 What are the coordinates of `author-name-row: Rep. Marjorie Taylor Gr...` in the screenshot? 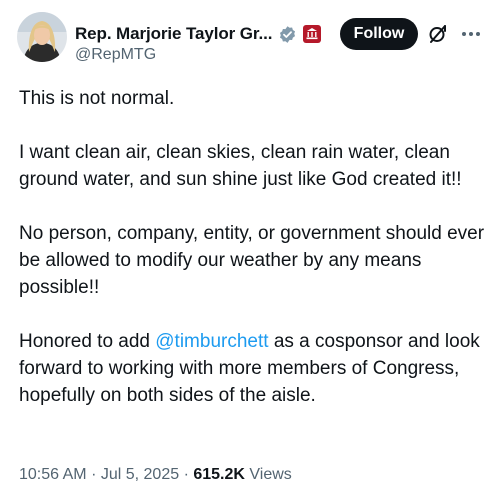 It's located at (198, 34).